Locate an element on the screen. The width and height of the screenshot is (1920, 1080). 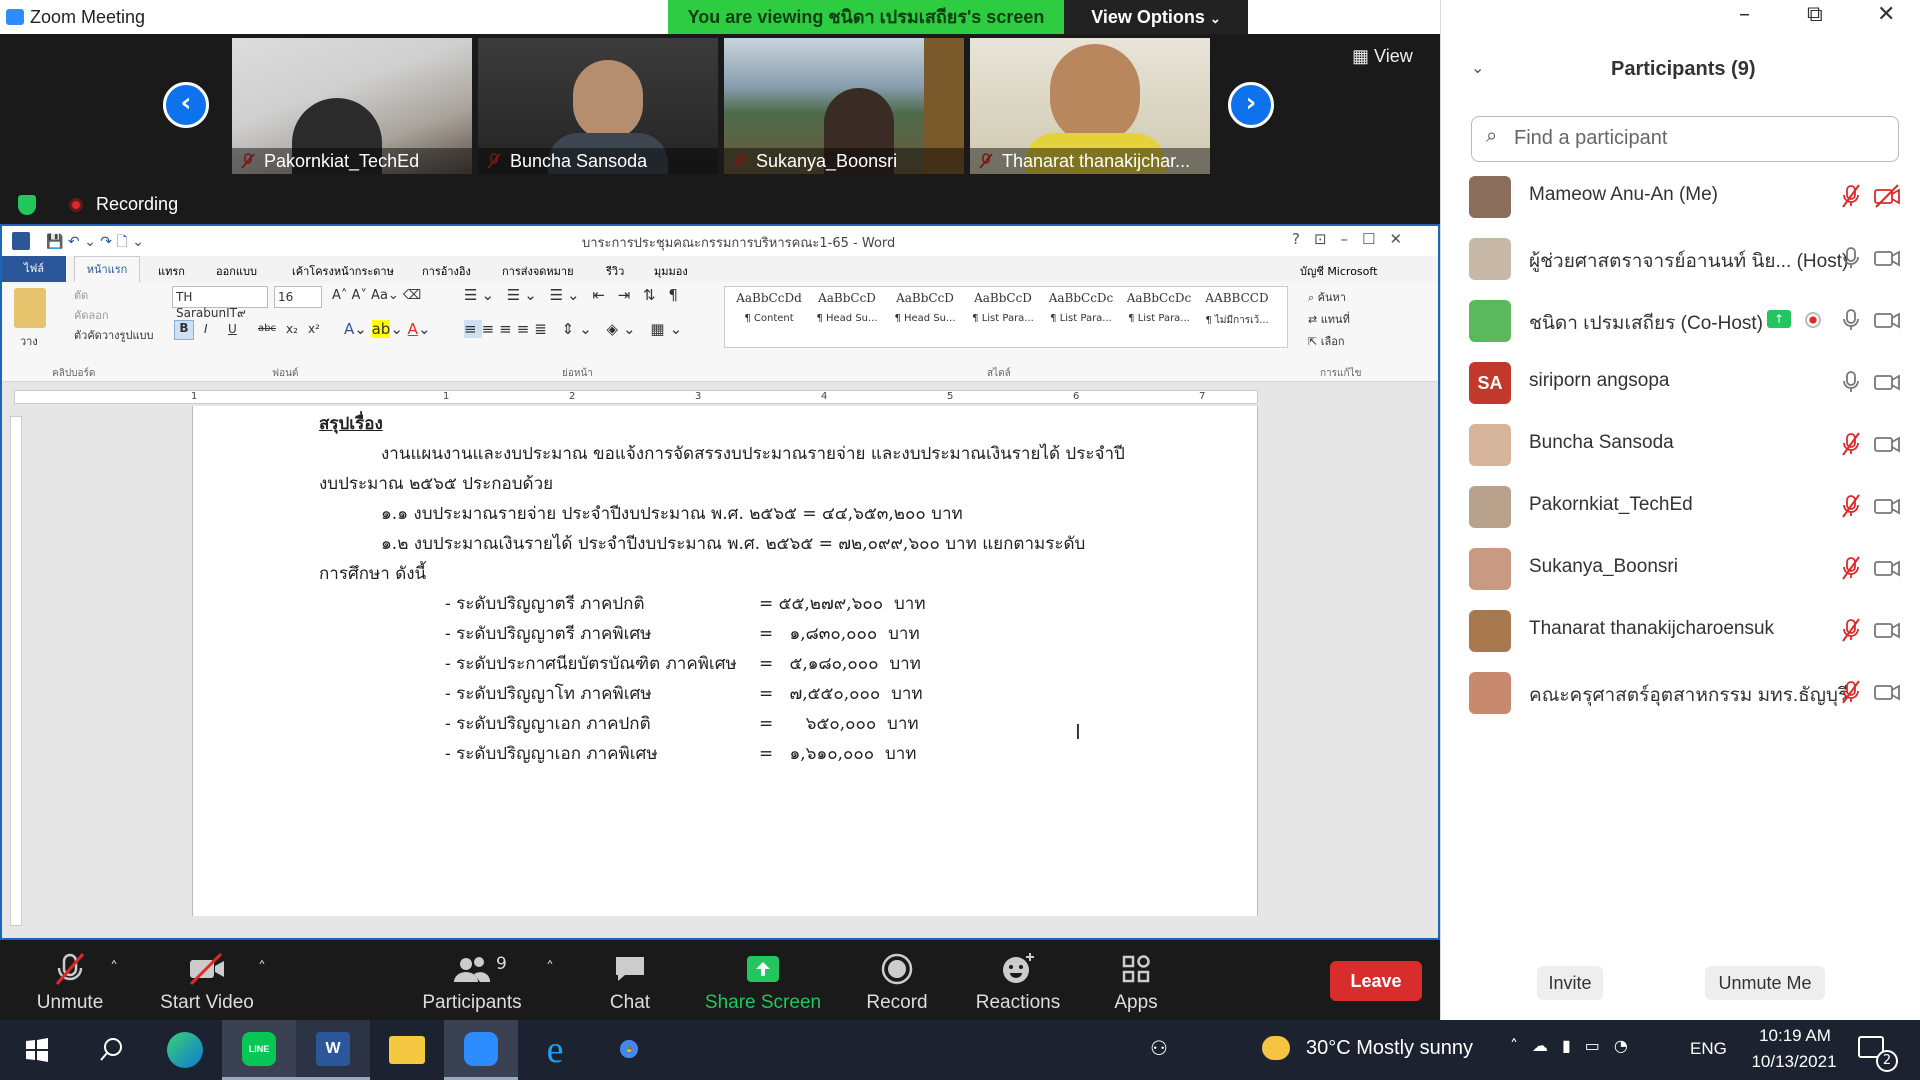
chat-button: Chat is located at coordinates (630, 980).